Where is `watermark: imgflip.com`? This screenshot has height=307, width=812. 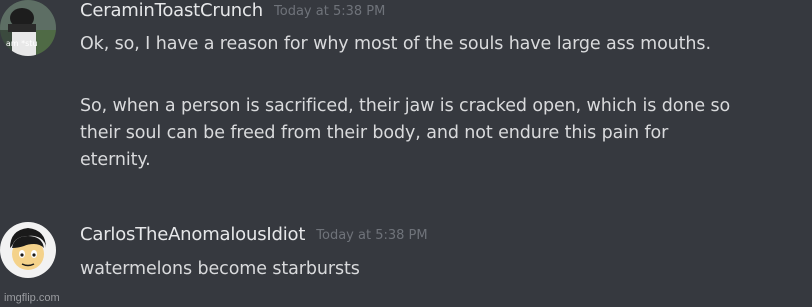
watermark: imgflip.com is located at coordinates (32, 298).